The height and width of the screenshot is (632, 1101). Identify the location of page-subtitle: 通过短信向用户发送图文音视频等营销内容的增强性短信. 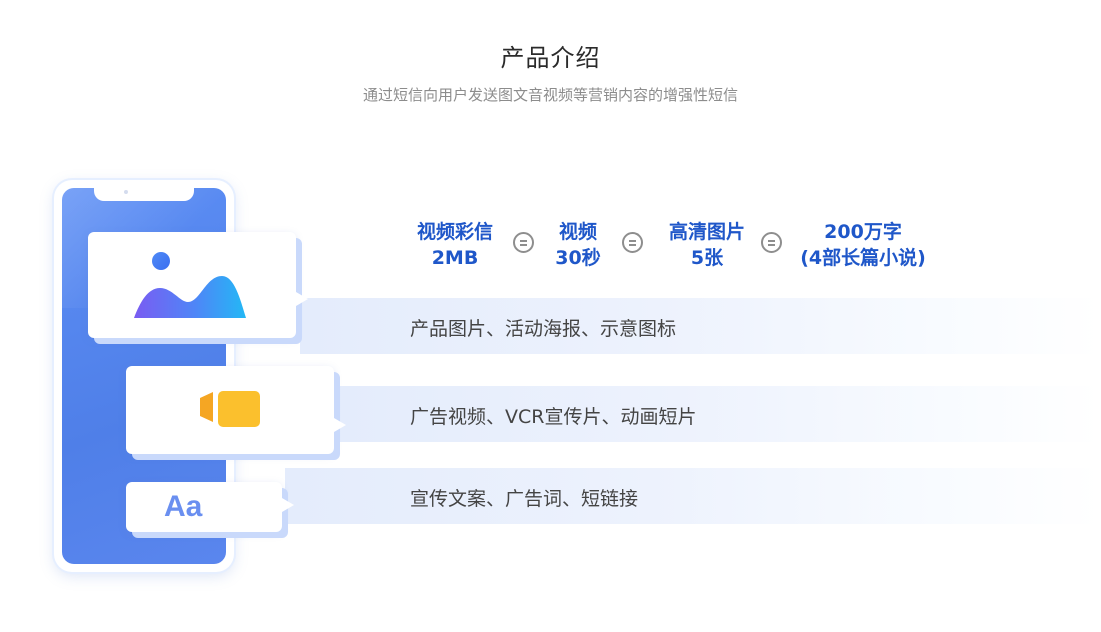
(550, 95).